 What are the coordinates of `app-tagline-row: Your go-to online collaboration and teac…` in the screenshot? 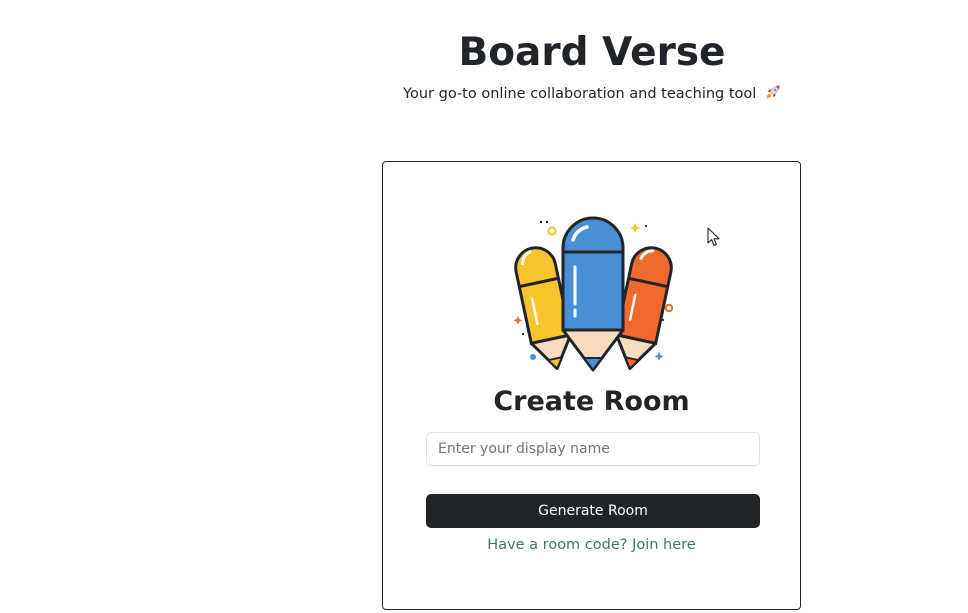 It's located at (592, 94).